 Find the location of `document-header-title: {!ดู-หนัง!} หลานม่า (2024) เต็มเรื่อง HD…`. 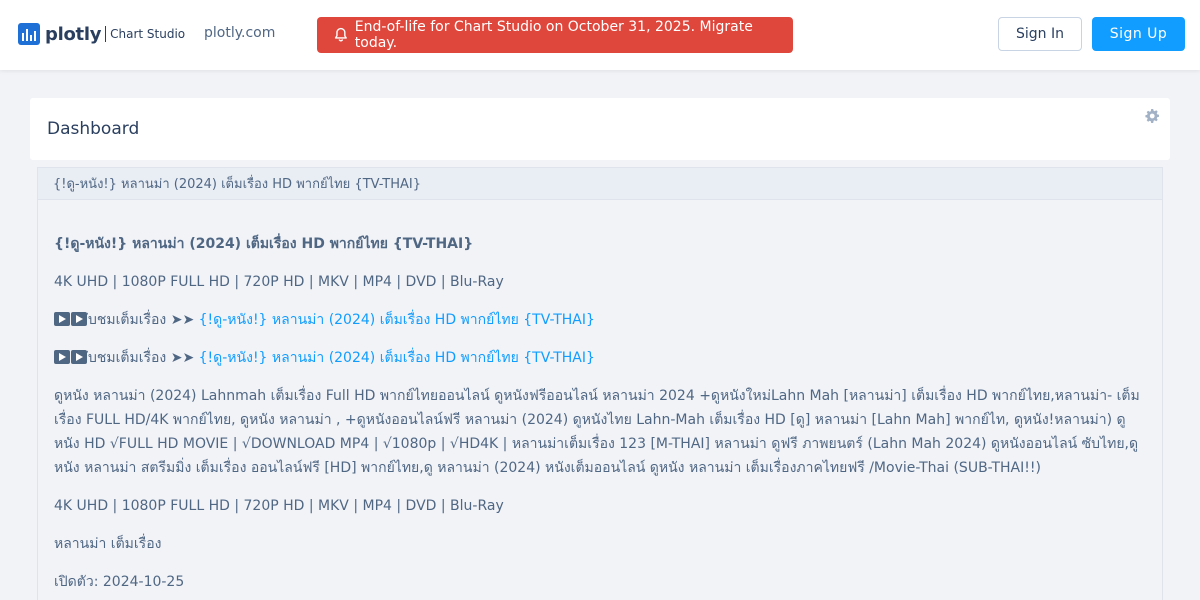

document-header-title: {!ดู-หนัง!} หลานม่า (2024) เต็มเรื่อง HD… is located at coordinates (237, 184).